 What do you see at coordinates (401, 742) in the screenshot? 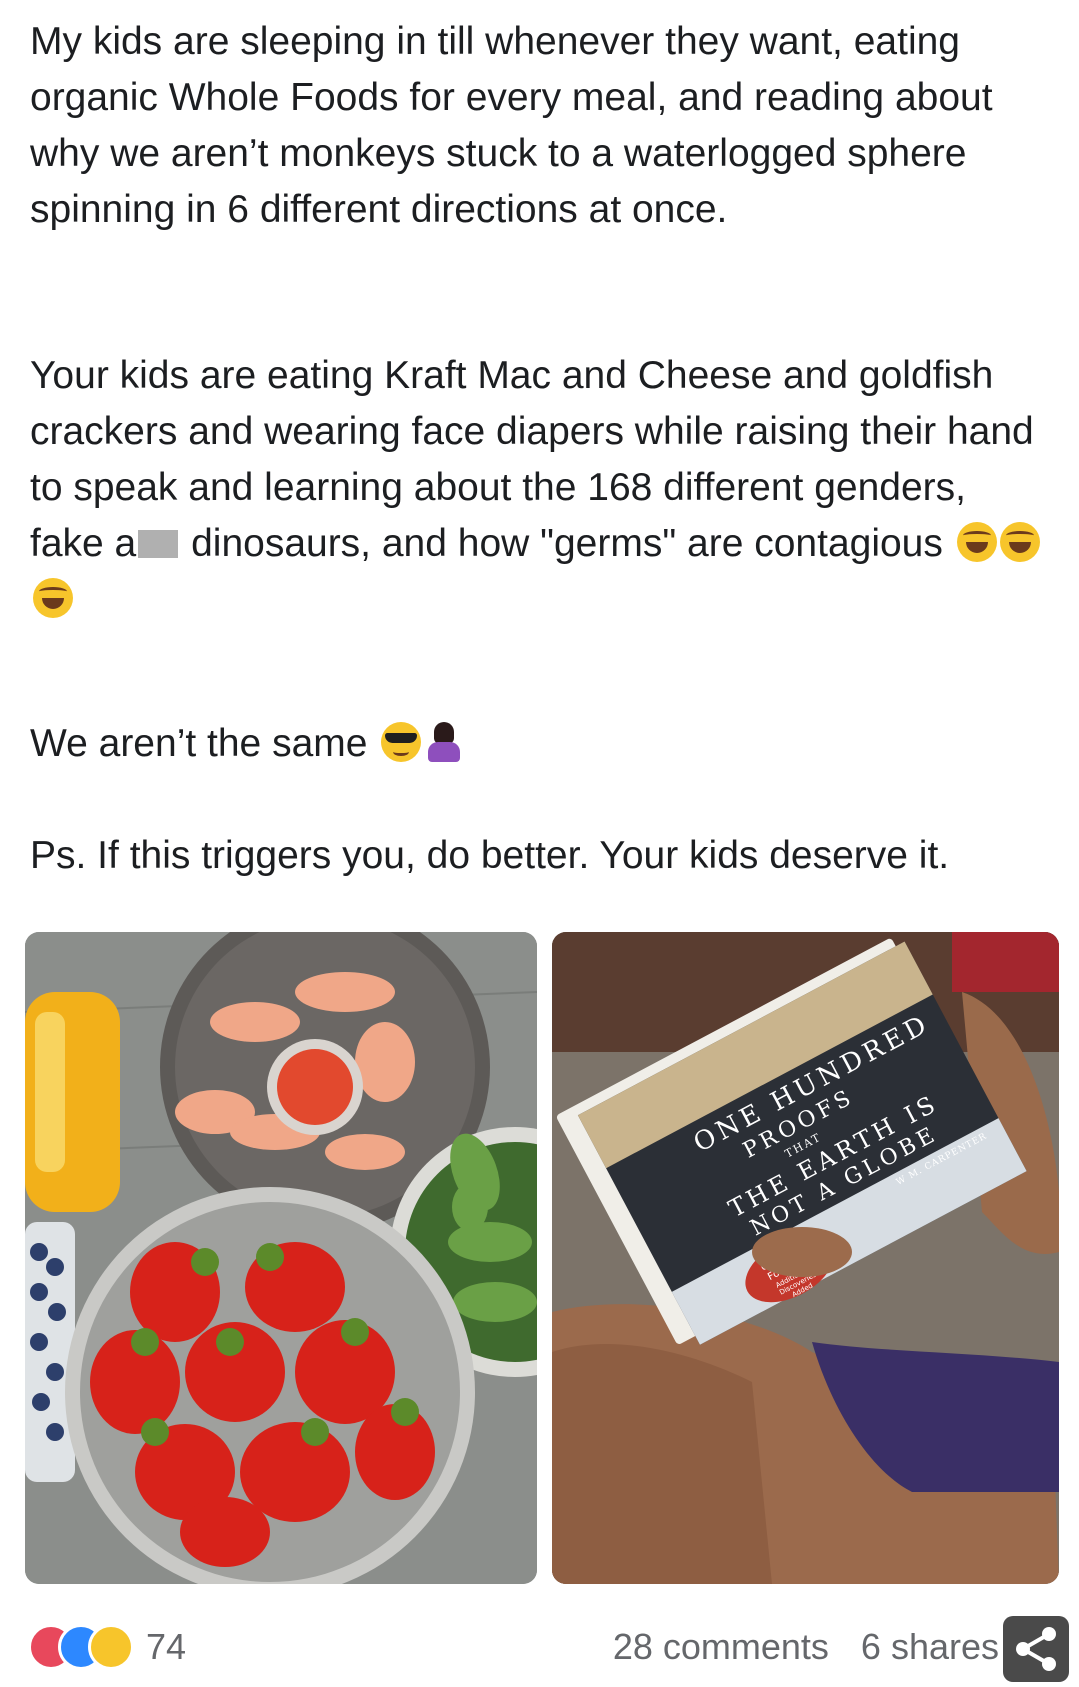
I see `sunglasses-emoji-icon` at bounding box center [401, 742].